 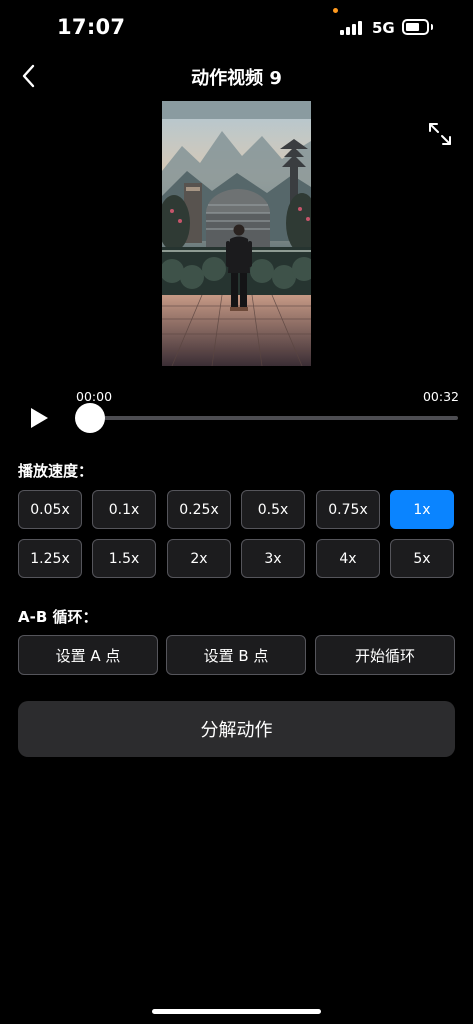 What do you see at coordinates (412, 27) in the screenshot?
I see `battery-level` at bounding box center [412, 27].